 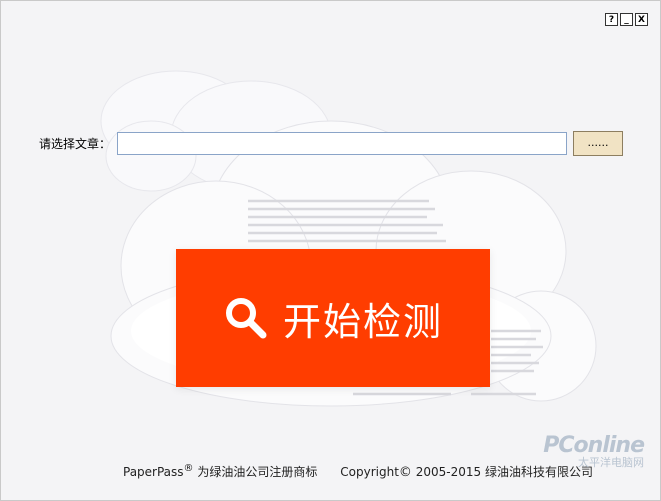 I want to click on close-button: X, so click(x=641, y=19).